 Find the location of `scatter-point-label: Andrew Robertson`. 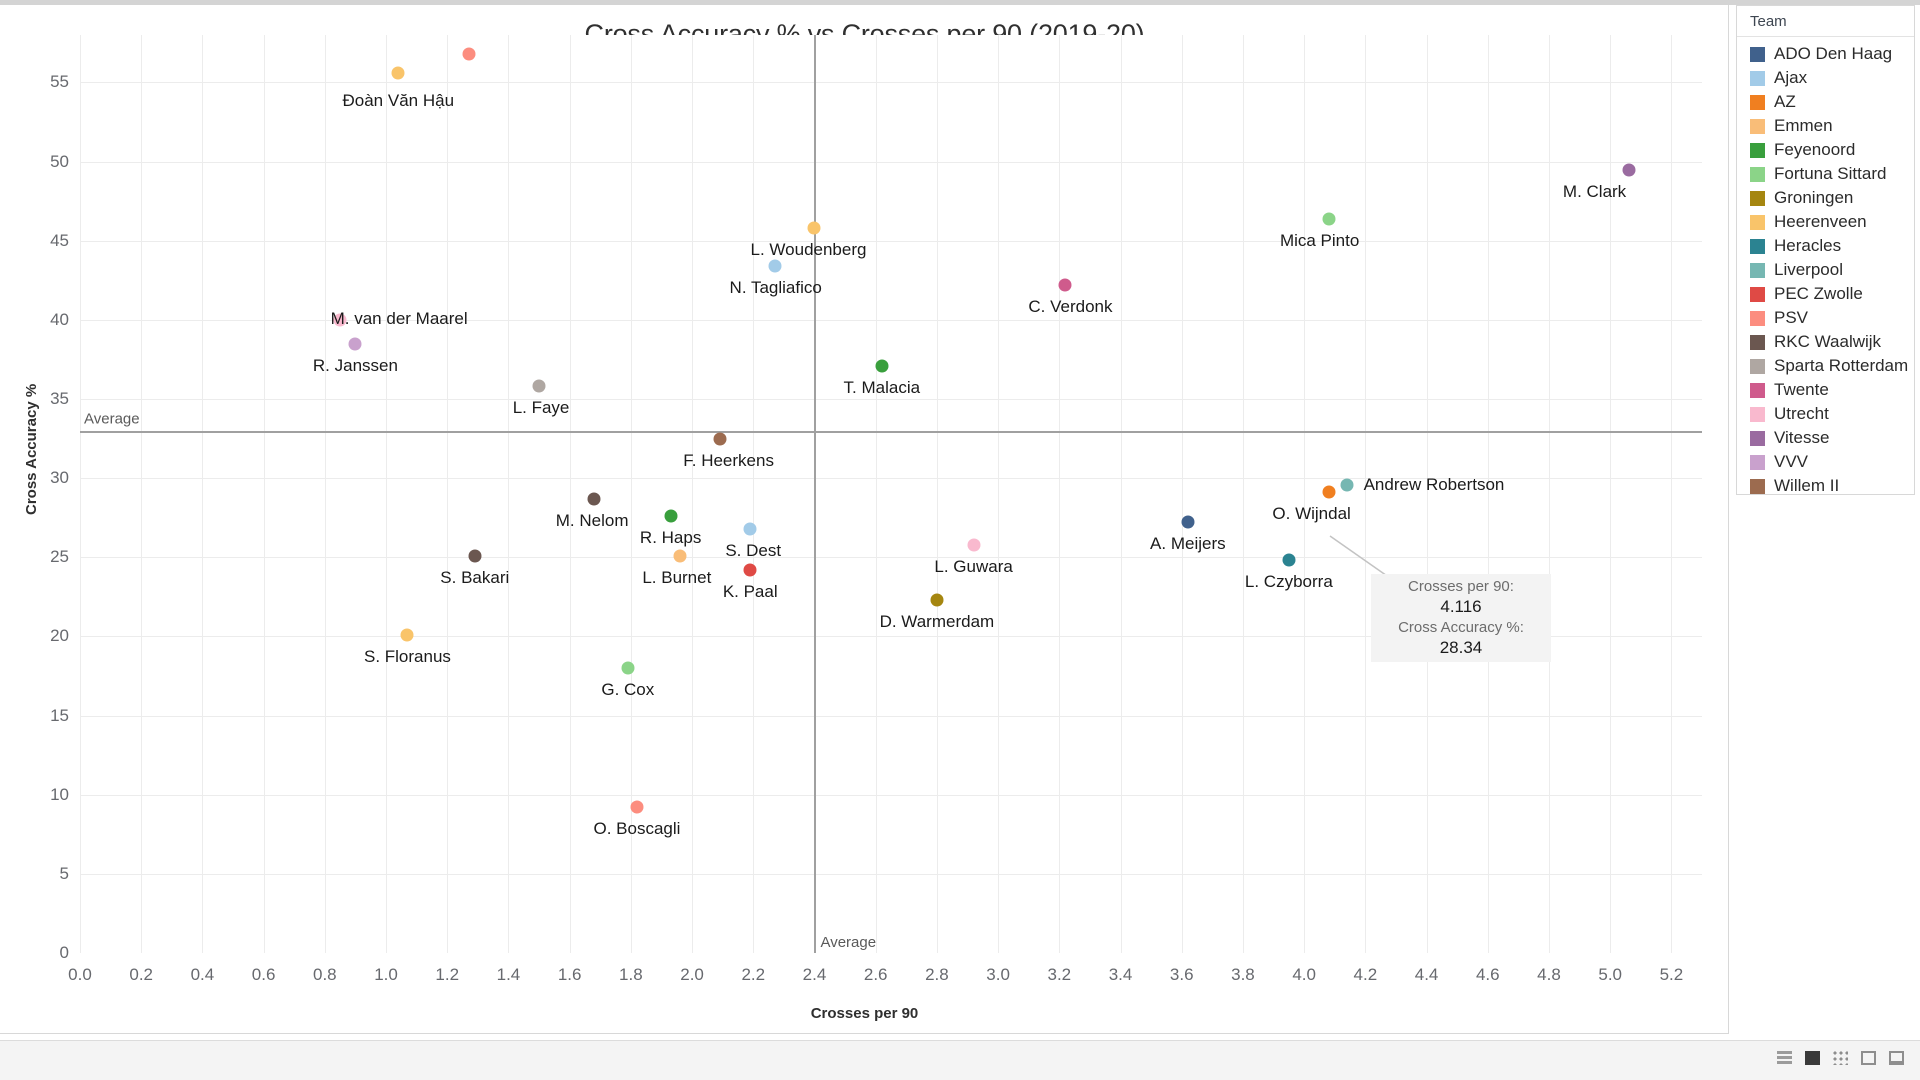

scatter-point-label: Andrew Robertson is located at coordinates (1434, 484).